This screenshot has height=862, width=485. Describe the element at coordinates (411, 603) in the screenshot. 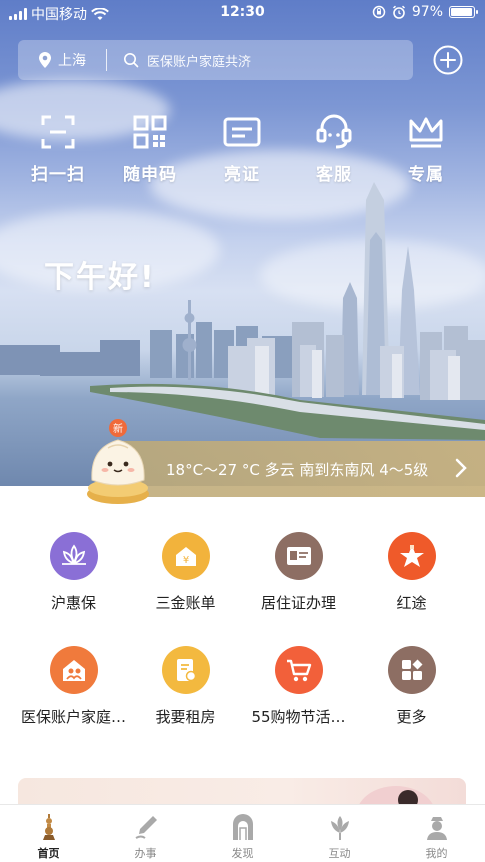

I see `service-label: 红途` at that location.